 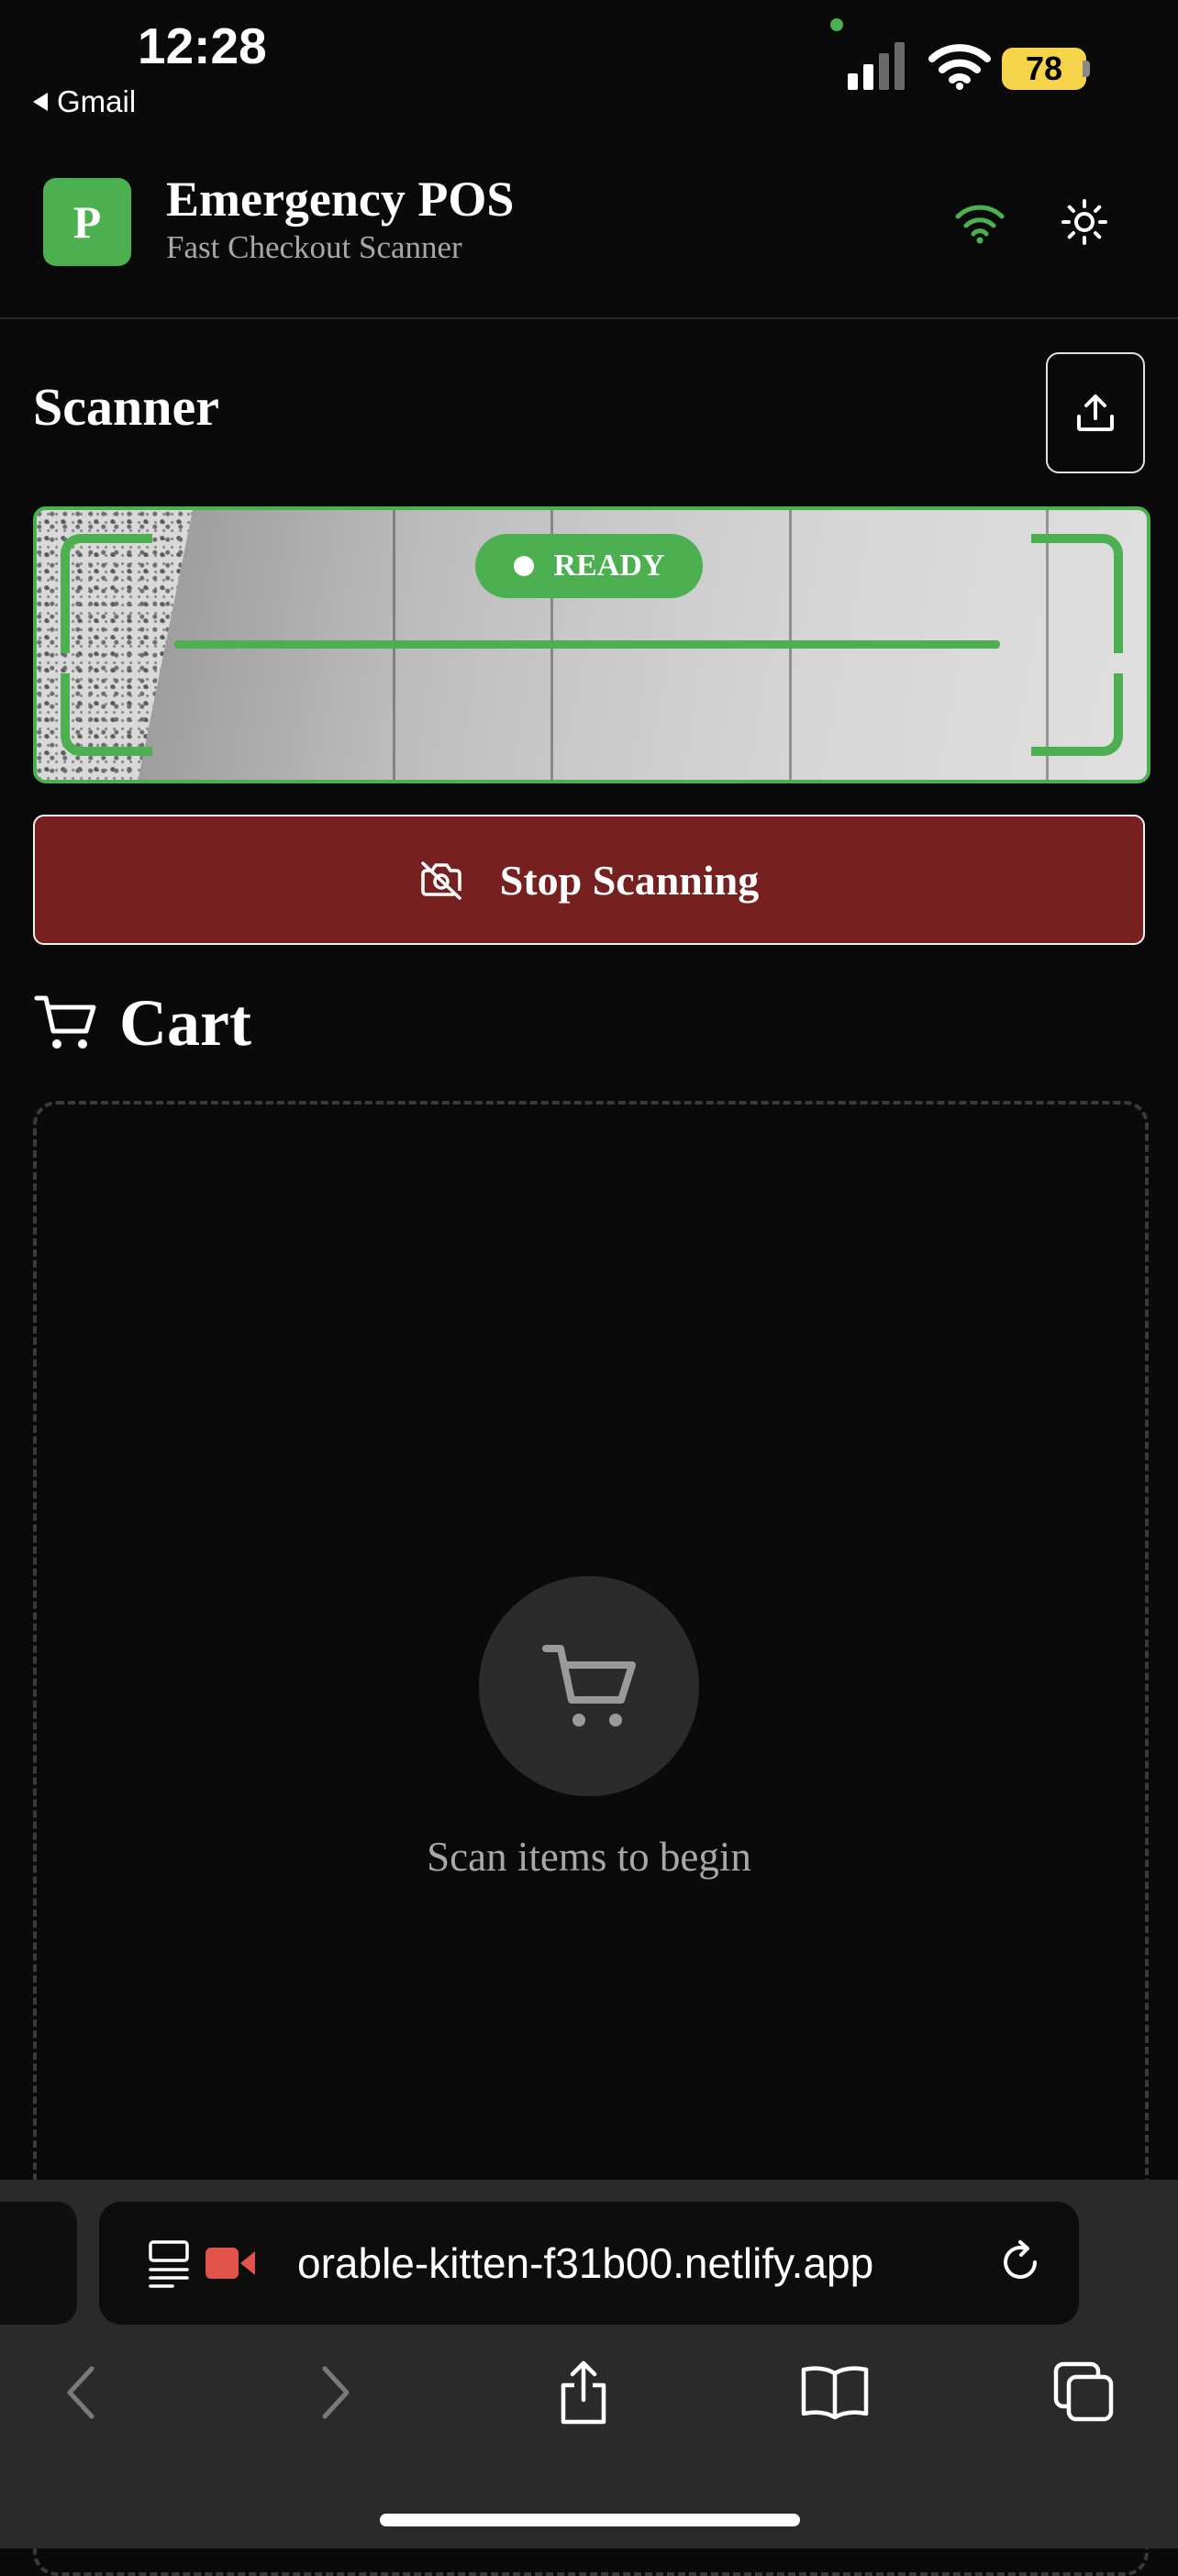 I want to click on app-title: Emergency POS, so click(x=341, y=199).